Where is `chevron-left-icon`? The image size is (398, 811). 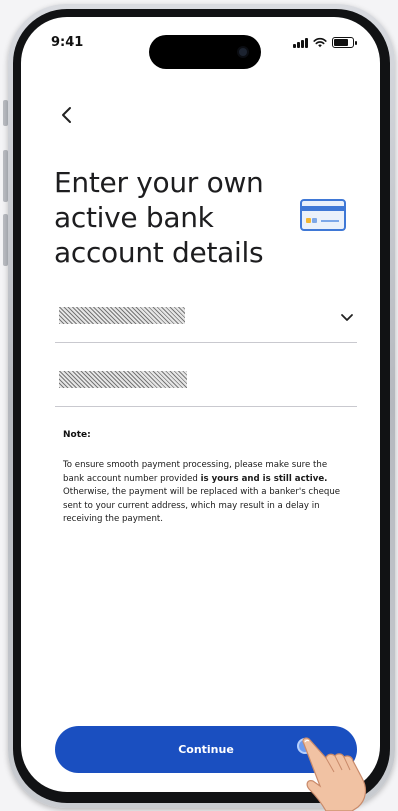
chevron-left-icon is located at coordinates (67, 115).